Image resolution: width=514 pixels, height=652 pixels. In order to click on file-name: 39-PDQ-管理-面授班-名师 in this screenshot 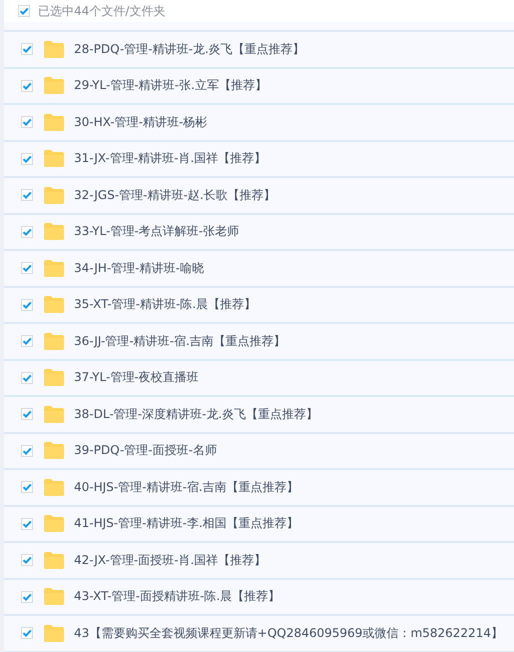, I will do `click(145, 451)`.